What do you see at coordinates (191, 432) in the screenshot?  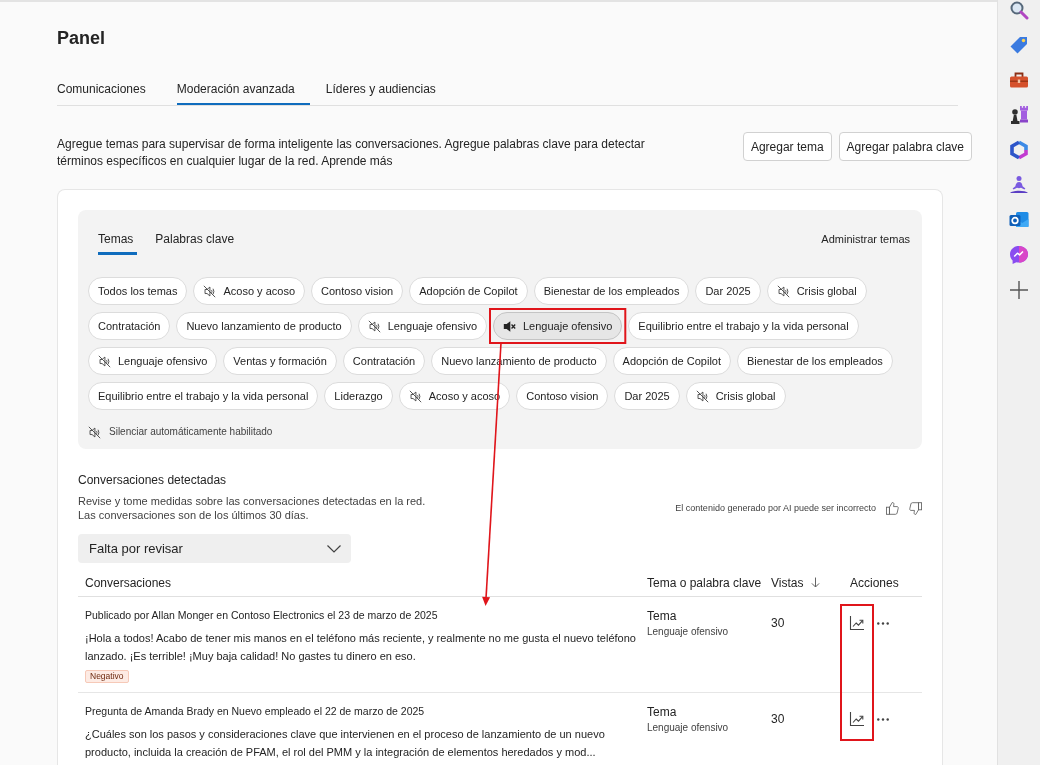 I see `auto-mute-note: Silenciar automáticamente habilitado` at bounding box center [191, 432].